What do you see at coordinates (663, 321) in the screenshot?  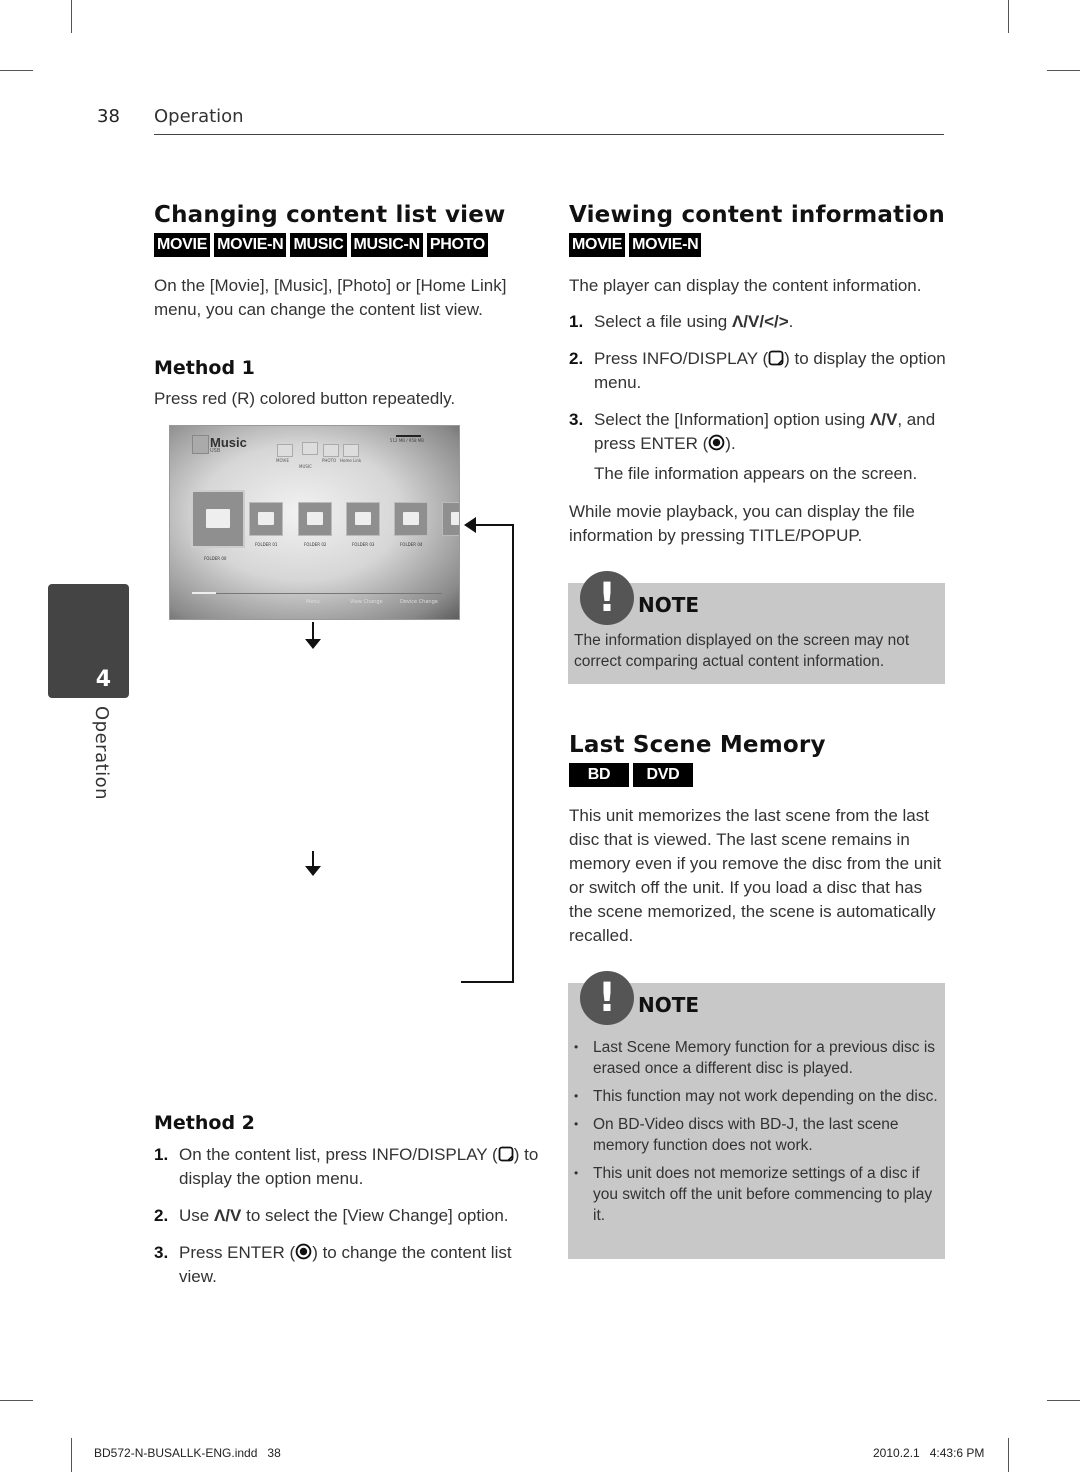 I see `step-text: Select a file using` at bounding box center [663, 321].